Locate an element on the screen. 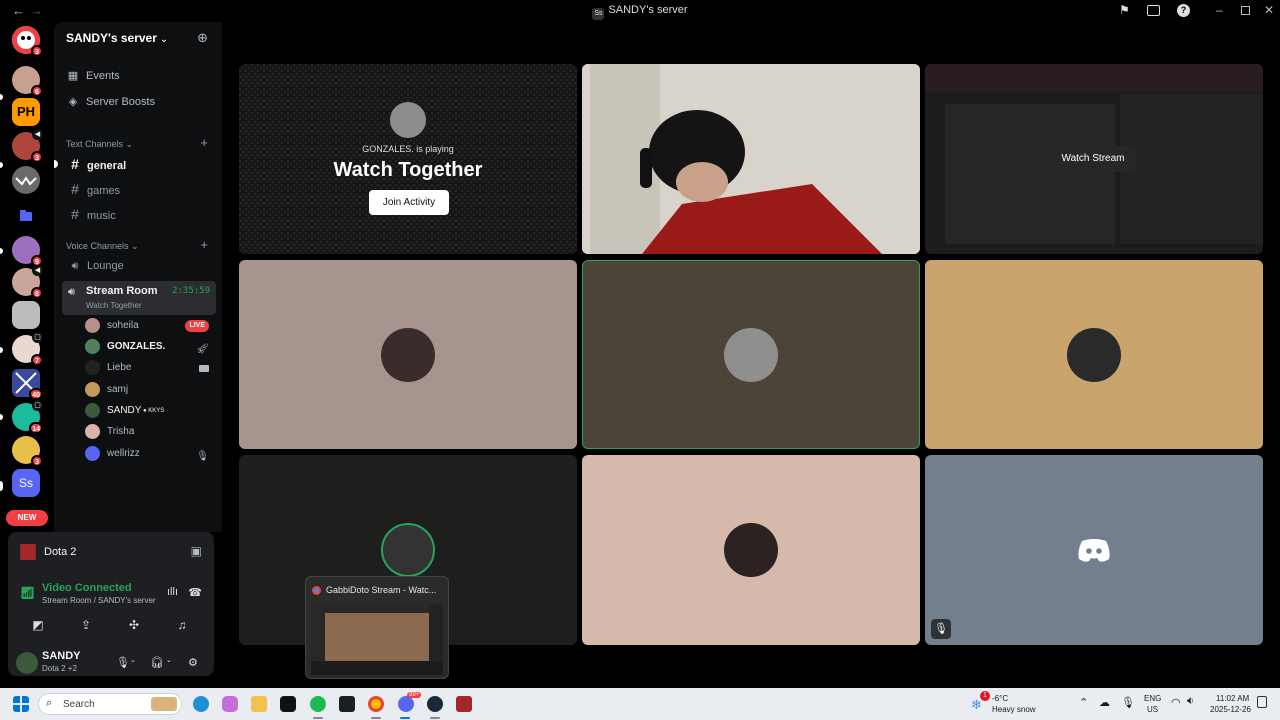  server-avatar: 9 is located at coordinates (27, 251).